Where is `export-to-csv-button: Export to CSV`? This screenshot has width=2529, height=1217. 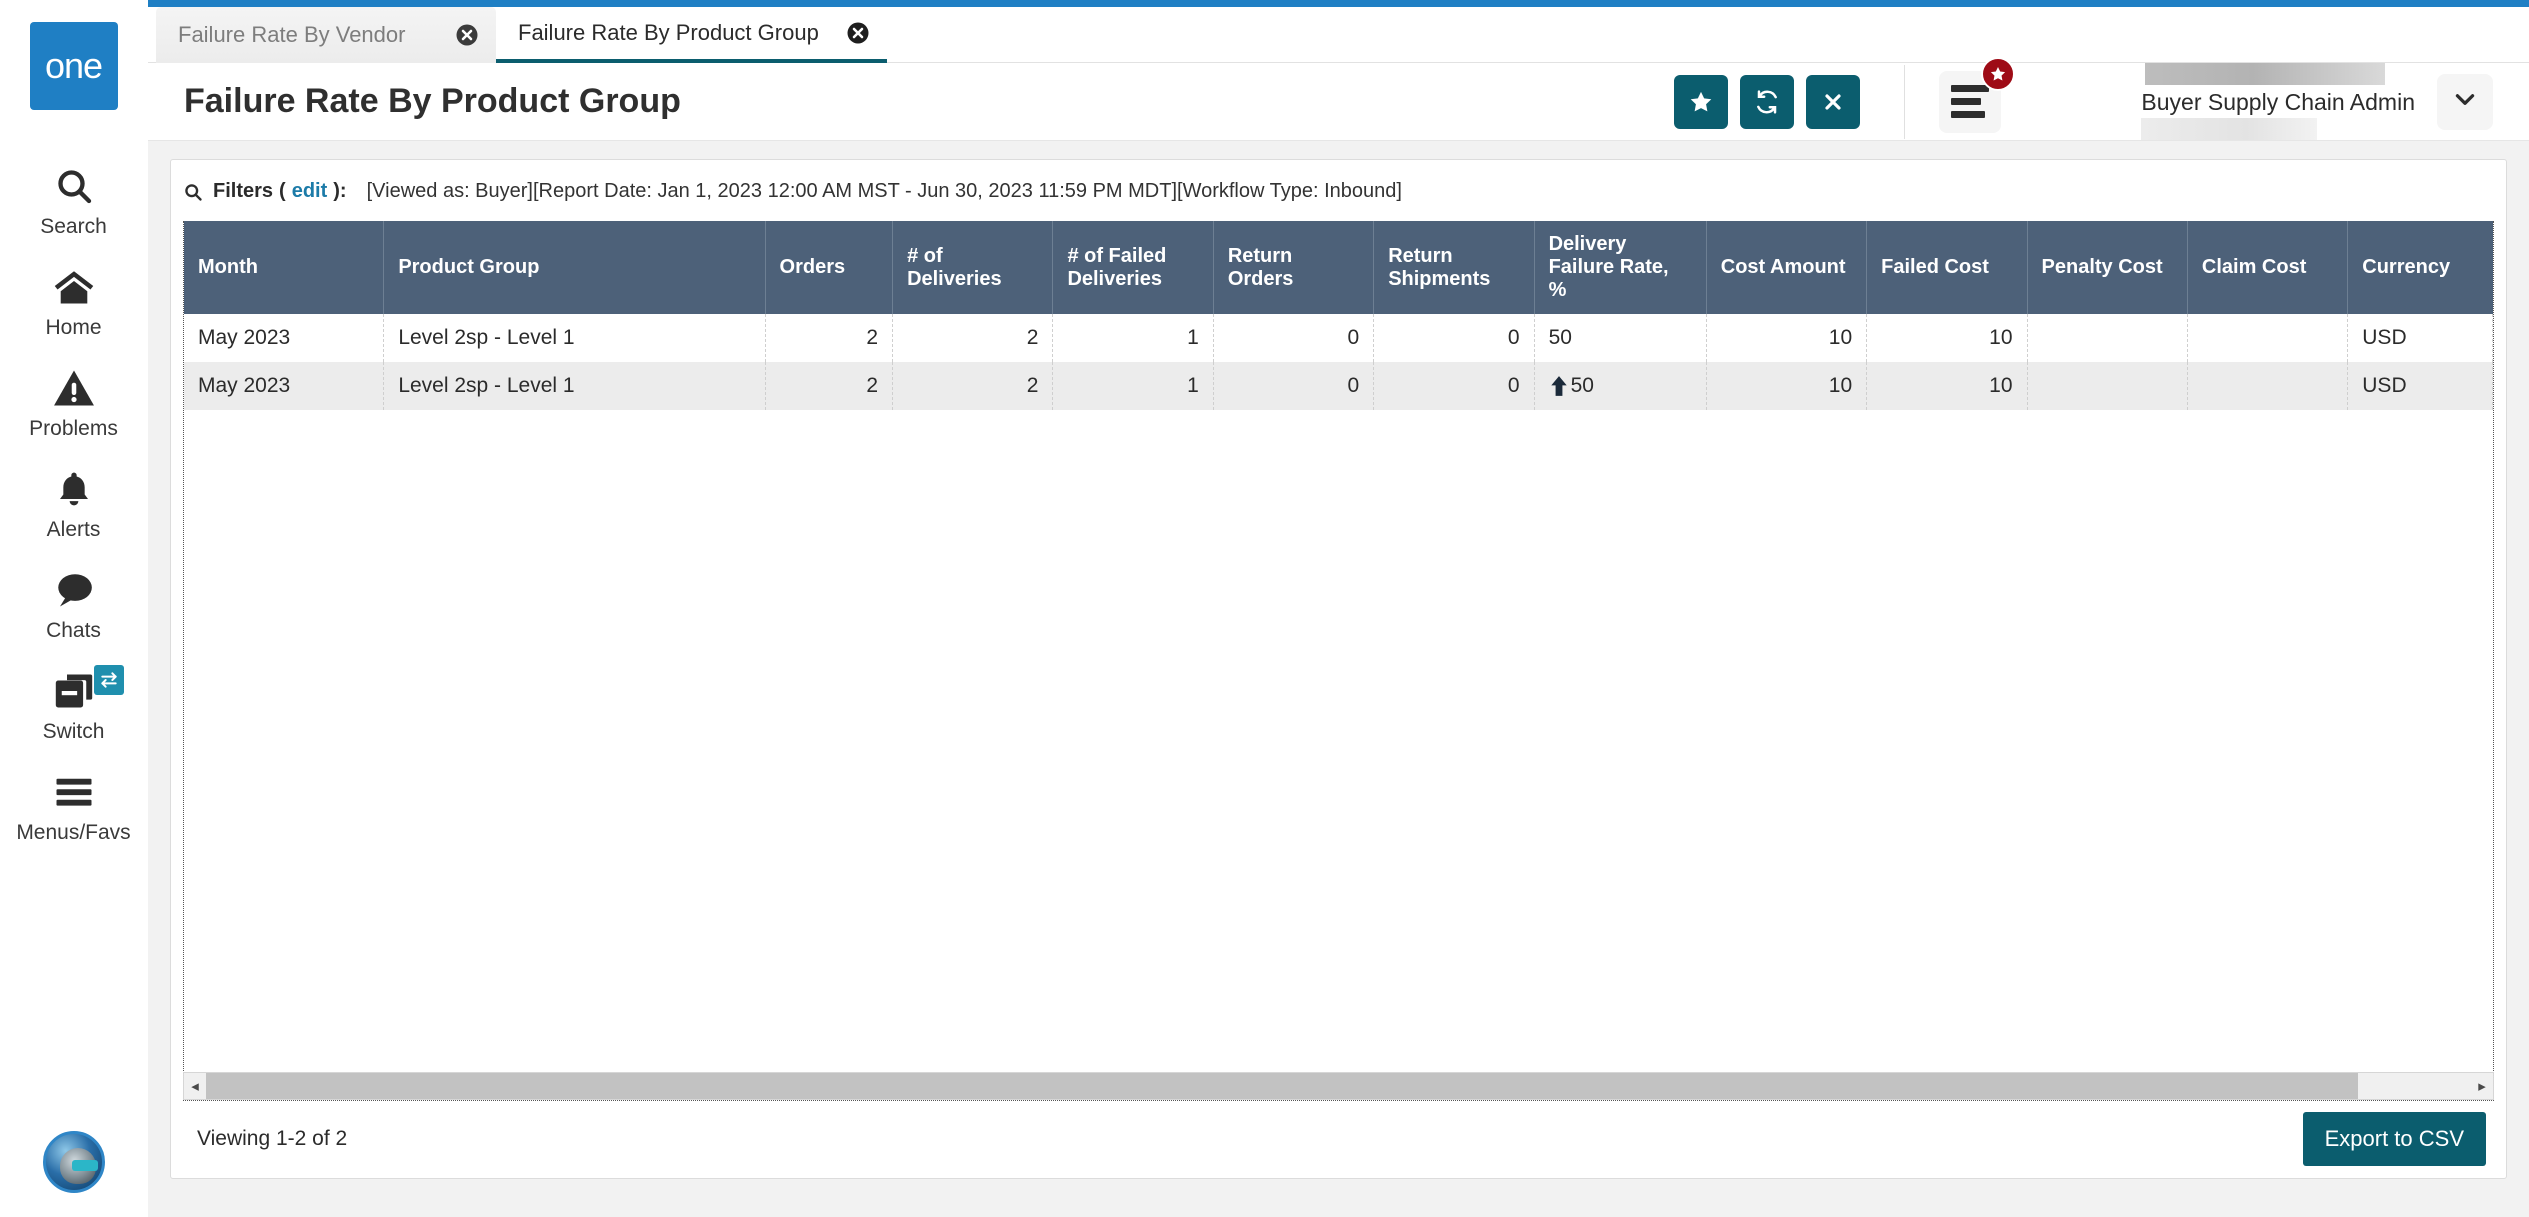 export-to-csv-button: Export to CSV is located at coordinates (2394, 1139).